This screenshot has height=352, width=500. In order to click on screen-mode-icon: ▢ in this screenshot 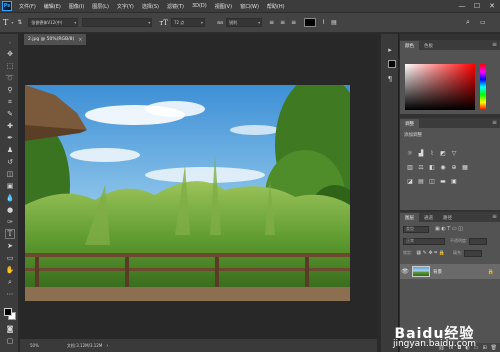, I will do `click(10, 341)`.